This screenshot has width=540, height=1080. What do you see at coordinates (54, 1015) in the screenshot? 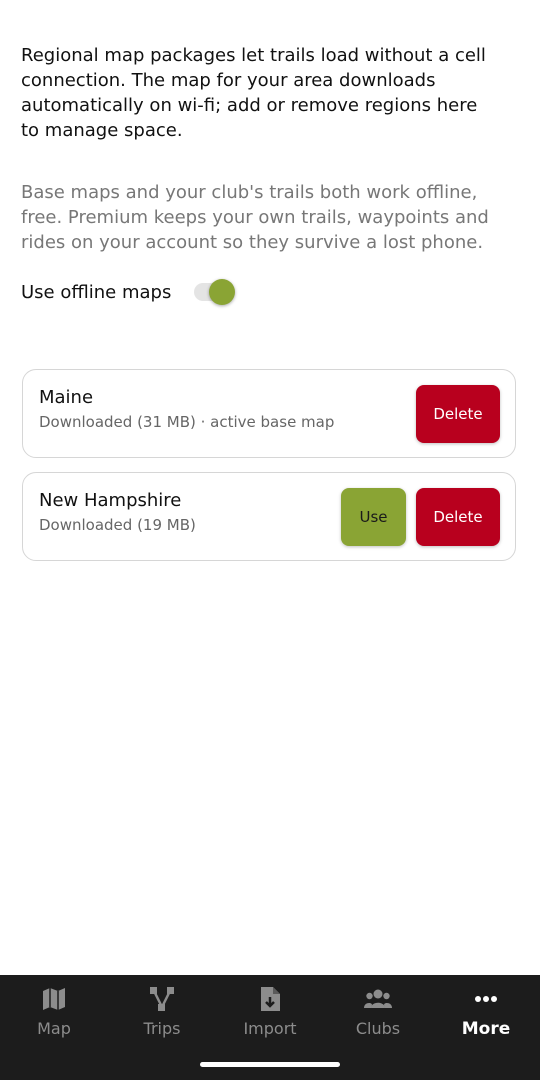
I see `tab-map: Map` at bounding box center [54, 1015].